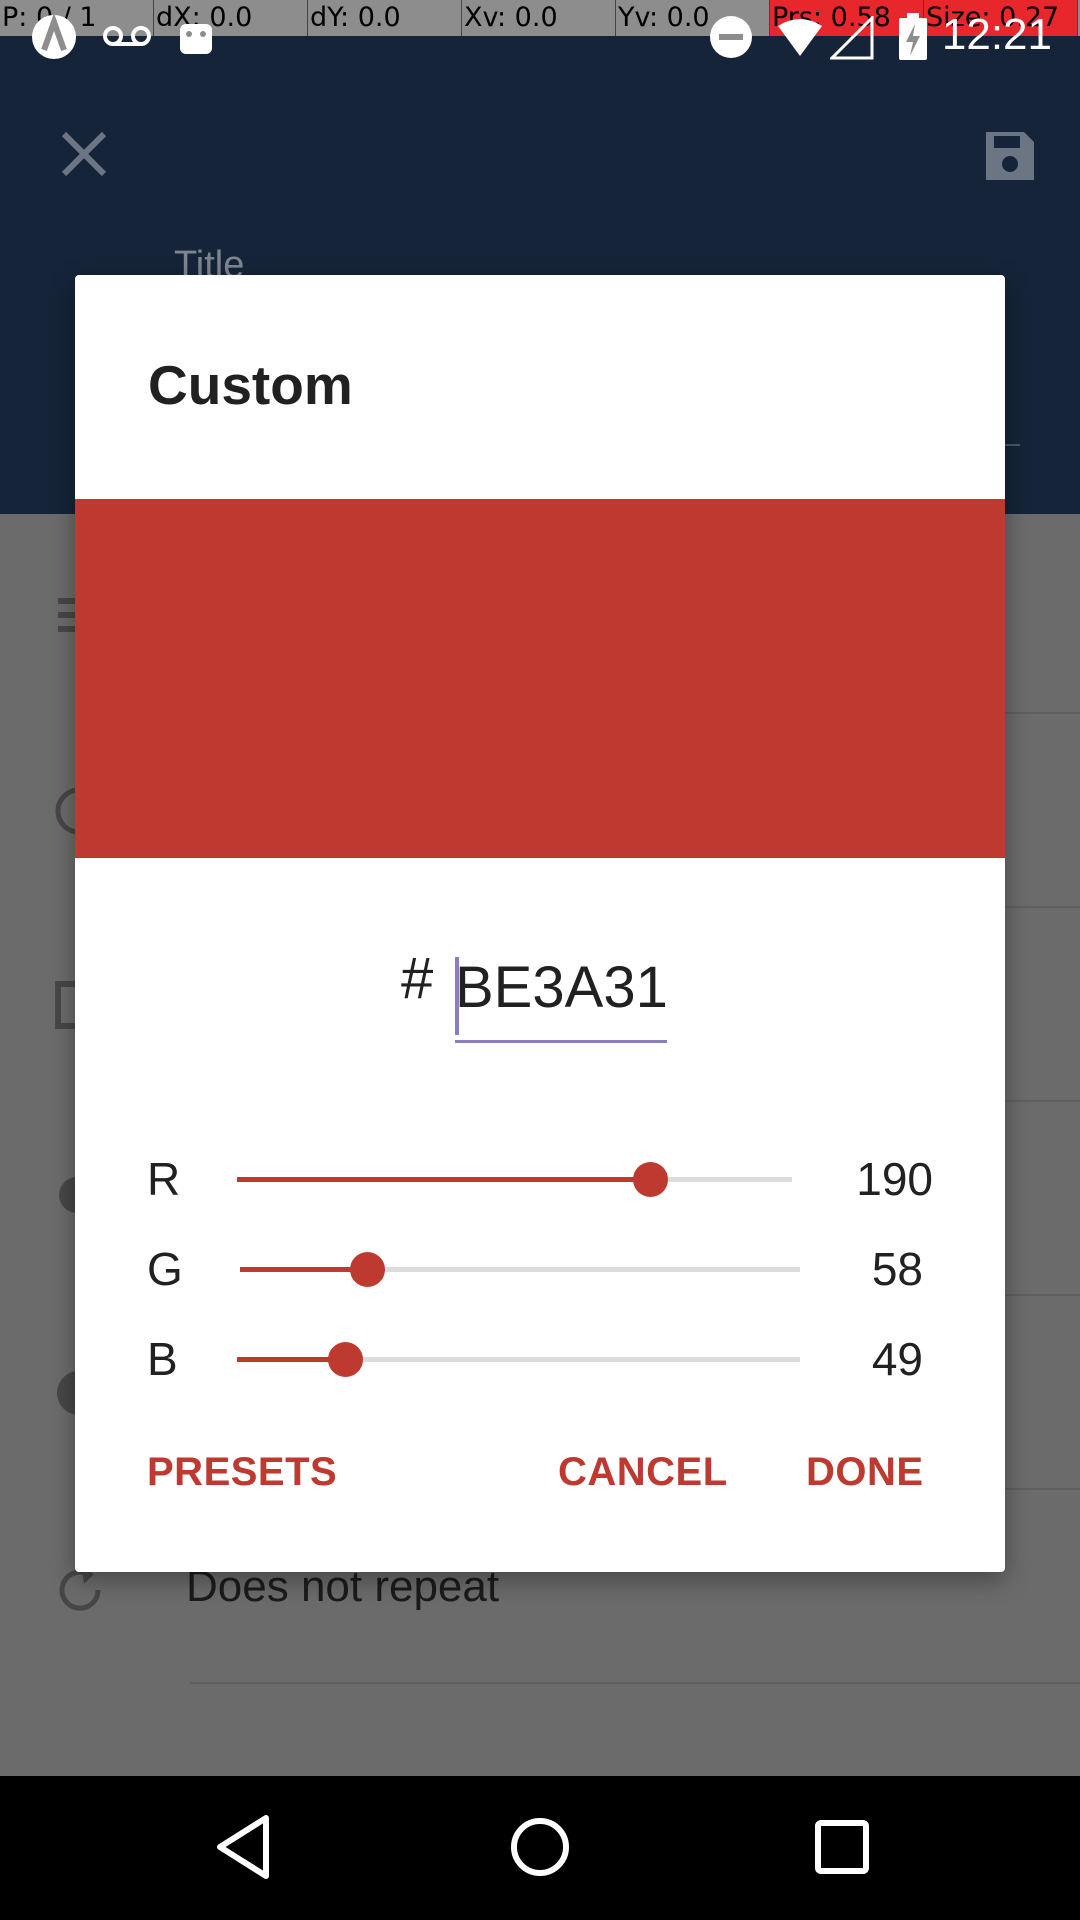 Image resolution: width=1080 pixels, height=1920 pixels. Describe the element at coordinates (635, 1683) in the screenshot. I see `row-divider` at that location.